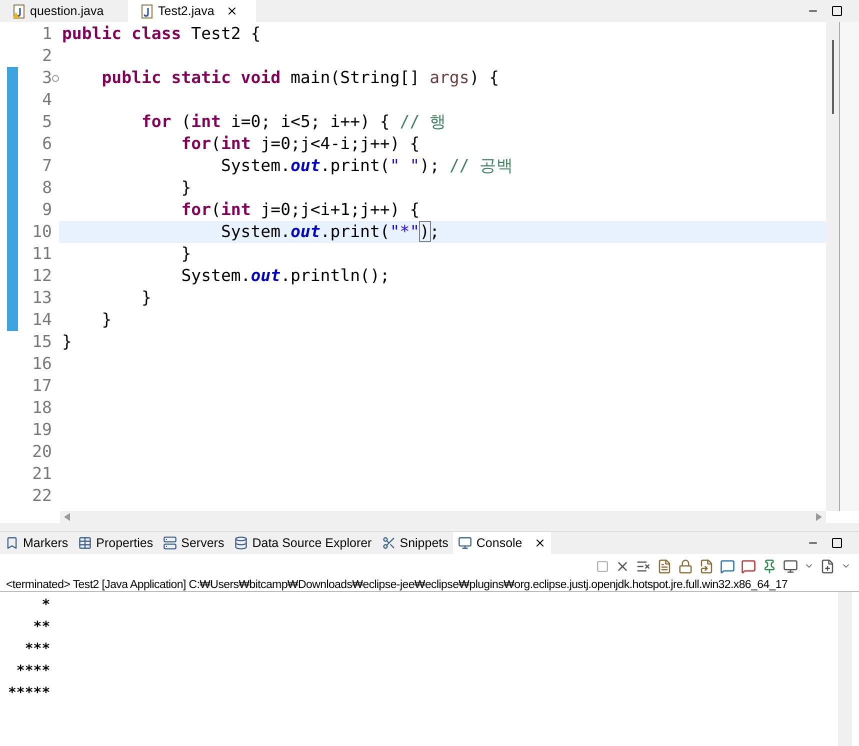 This screenshot has height=746, width=859. What do you see at coordinates (300, 143) in the screenshot?
I see `code-line: for(int j=0;j<4-i;j++) {` at bounding box center [300, 143].